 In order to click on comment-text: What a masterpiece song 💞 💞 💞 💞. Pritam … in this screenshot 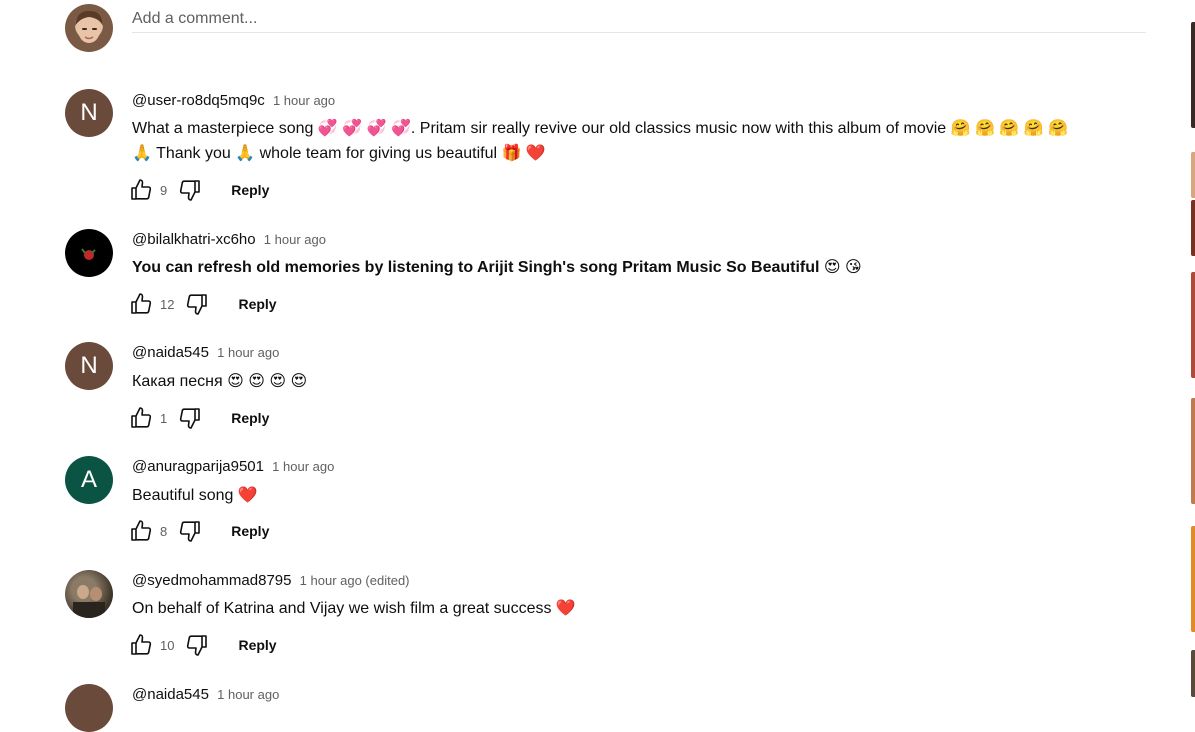, I will do `click(600, 141)`.